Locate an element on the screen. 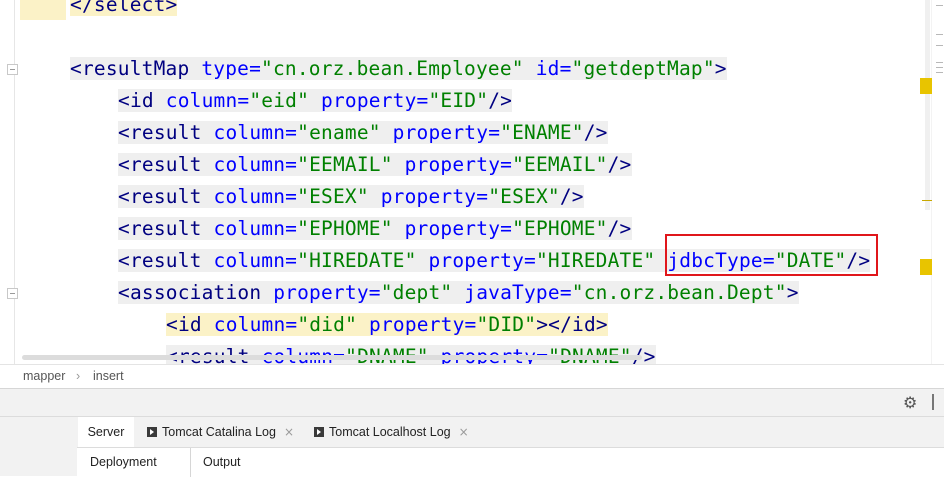 The image size is (944, 477). tab-tomcat-catalina-log: Tomcat Catalina Log × is located at coordinates (220, 432).